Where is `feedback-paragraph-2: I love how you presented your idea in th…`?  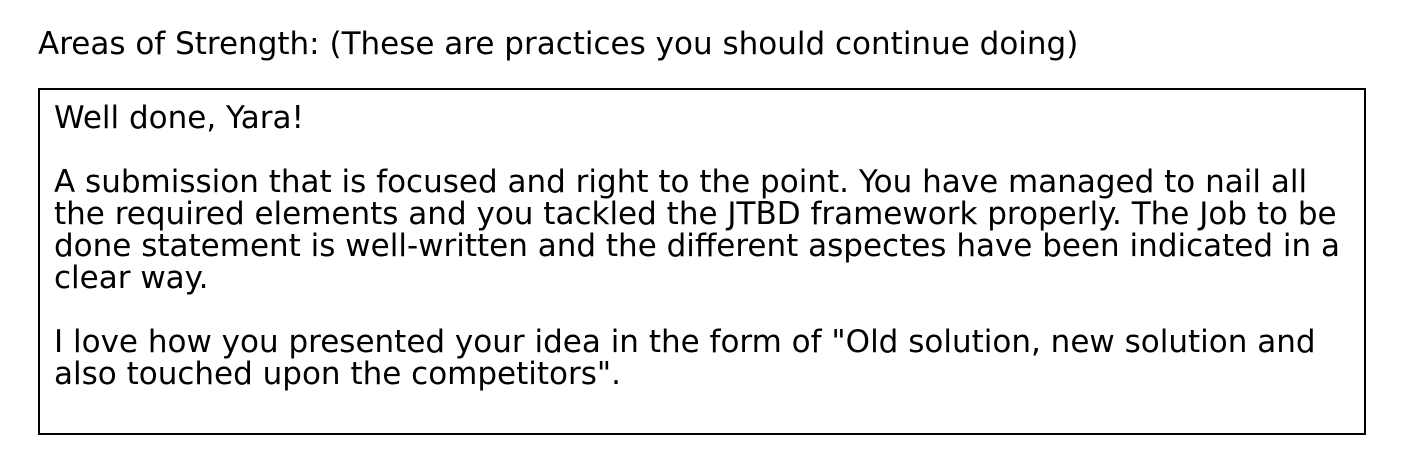
feedback-paragraph-2: I love how you presented your idea in th… is located at coordinates (685, 358).